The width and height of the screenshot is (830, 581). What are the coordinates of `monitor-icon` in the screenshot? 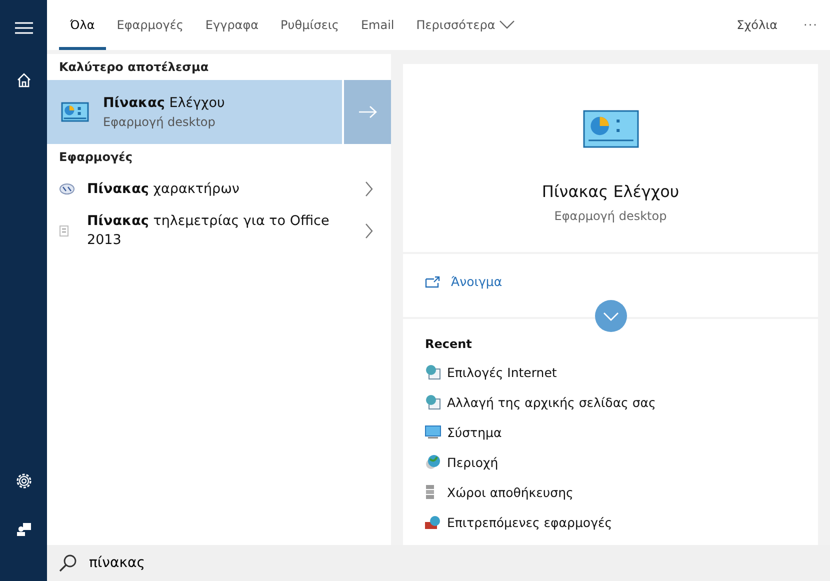 It's located at (433, 432).